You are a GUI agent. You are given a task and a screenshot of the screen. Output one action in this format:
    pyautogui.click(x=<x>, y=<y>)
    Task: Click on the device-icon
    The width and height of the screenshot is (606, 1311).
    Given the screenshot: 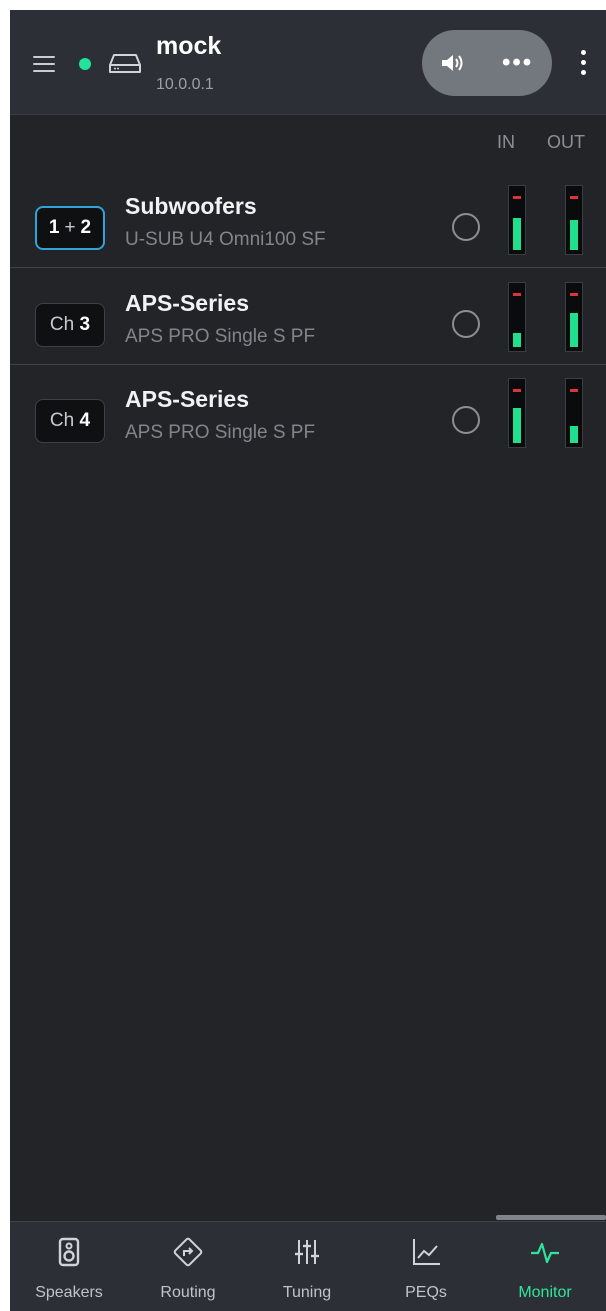 What is the action you would take?
    pyautogui.click(x=125, y=63)
    